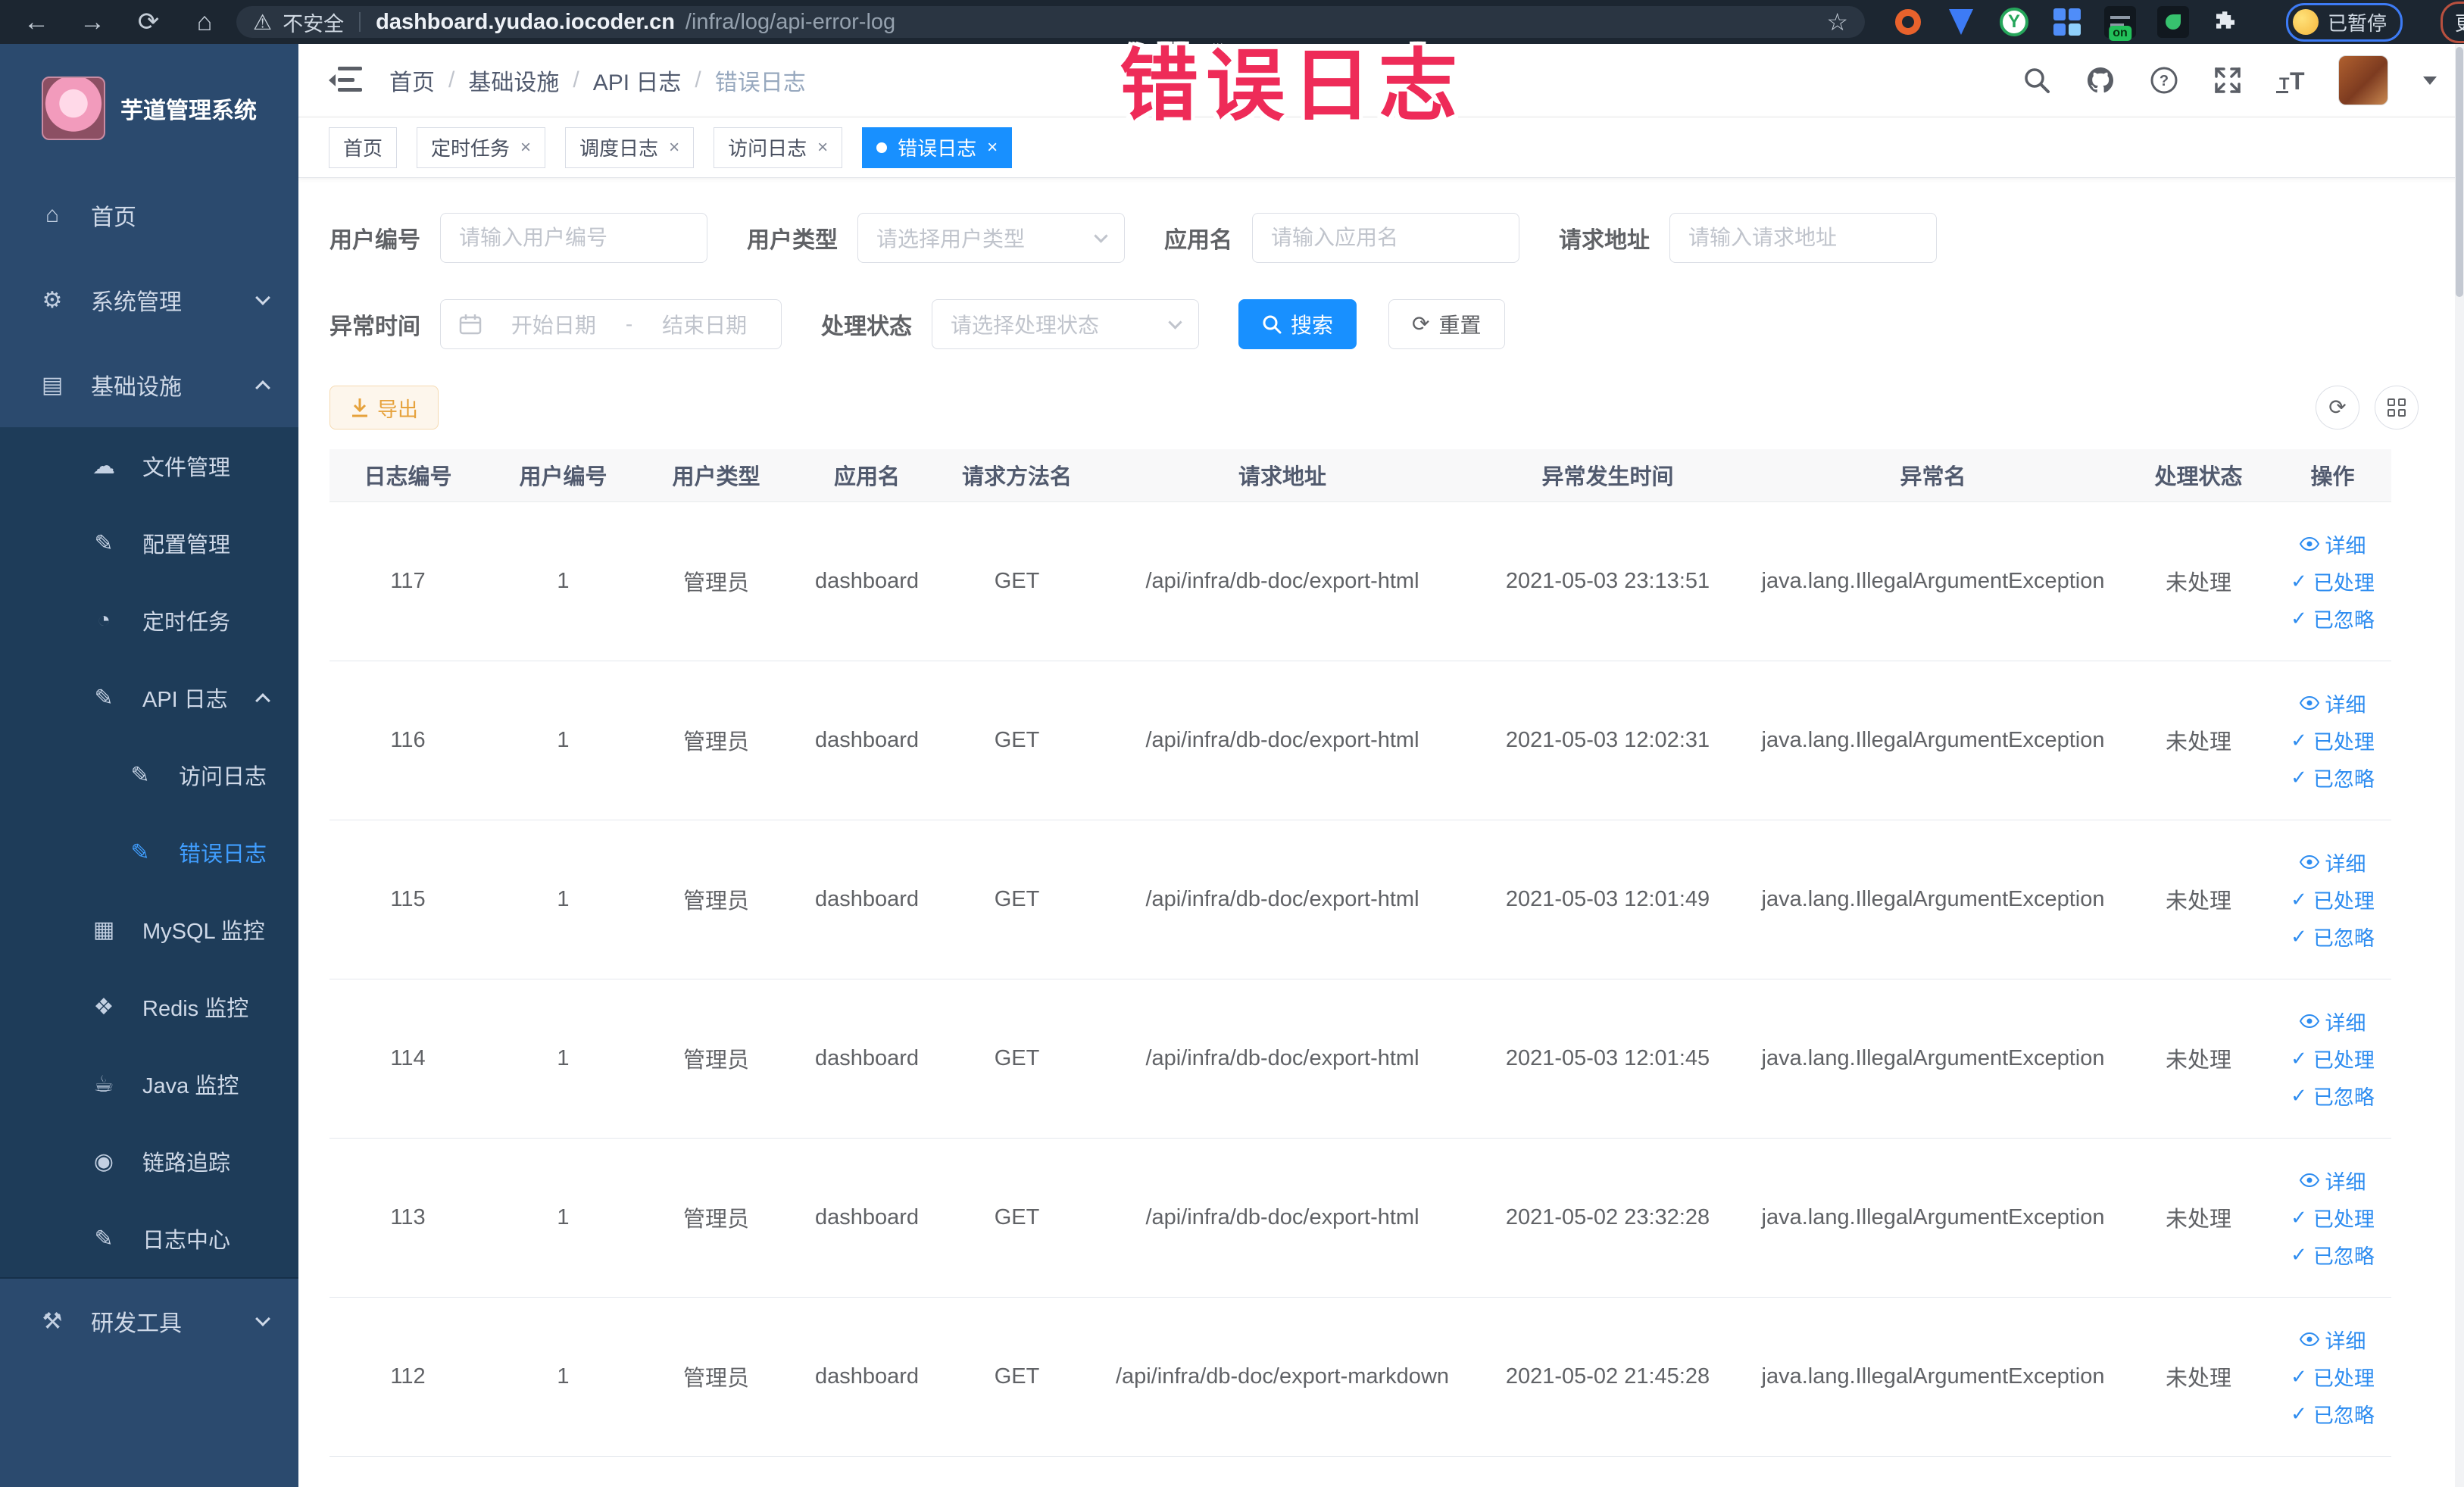 This screenshot has width=2464, height=1487. What do you see at coordinates (2430, 80) in the screenshot?
I see `user-menu-caret-icon` at bounding box center [2430, 80].